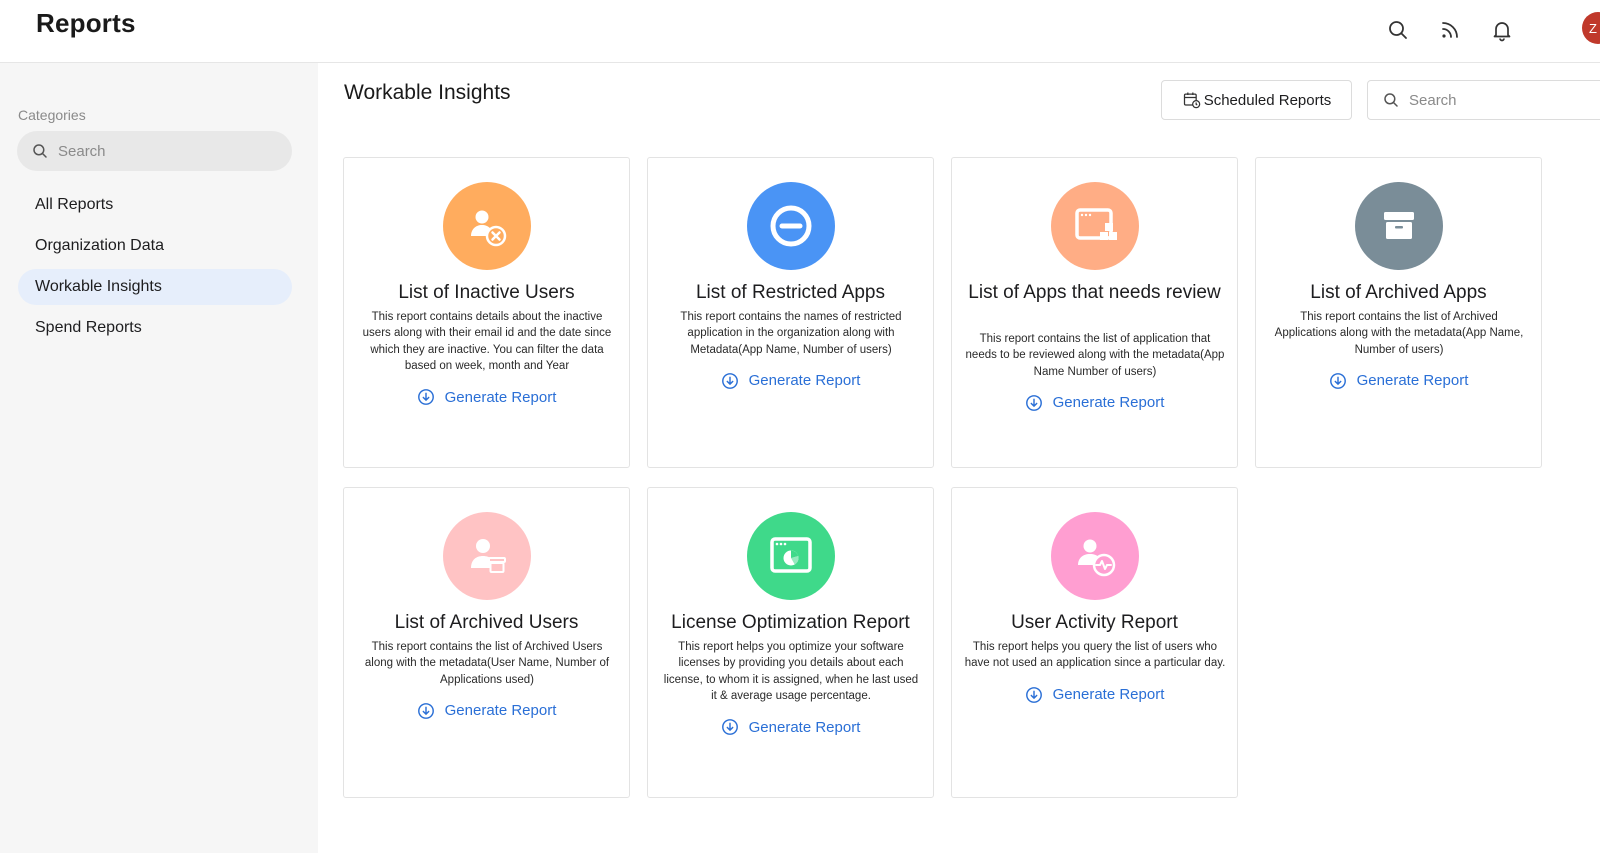 The width and height of the screenshot is (1600, 853). I want to click on report-title: List of Apps that needs review, so click(1094, 292).